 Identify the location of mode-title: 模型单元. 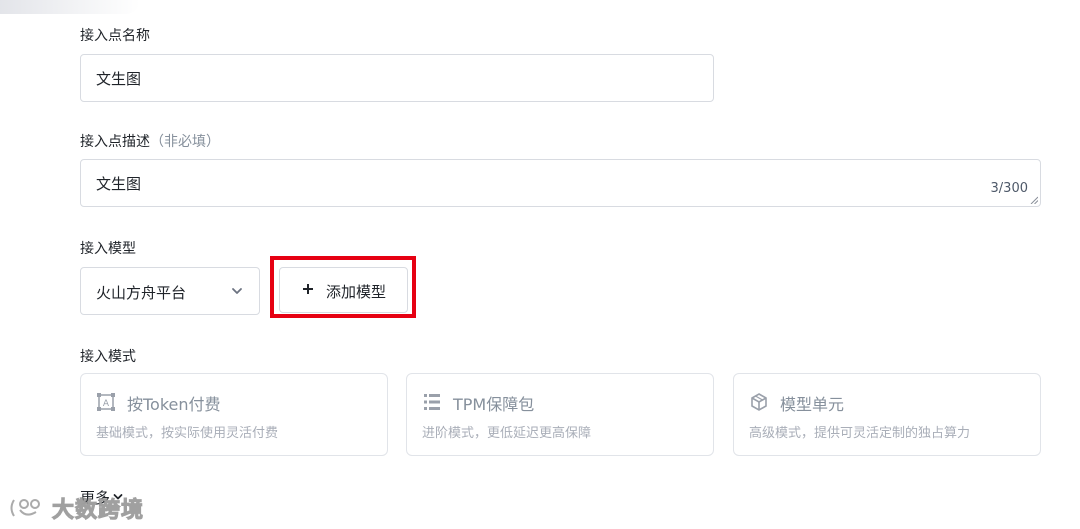
(812, 404).